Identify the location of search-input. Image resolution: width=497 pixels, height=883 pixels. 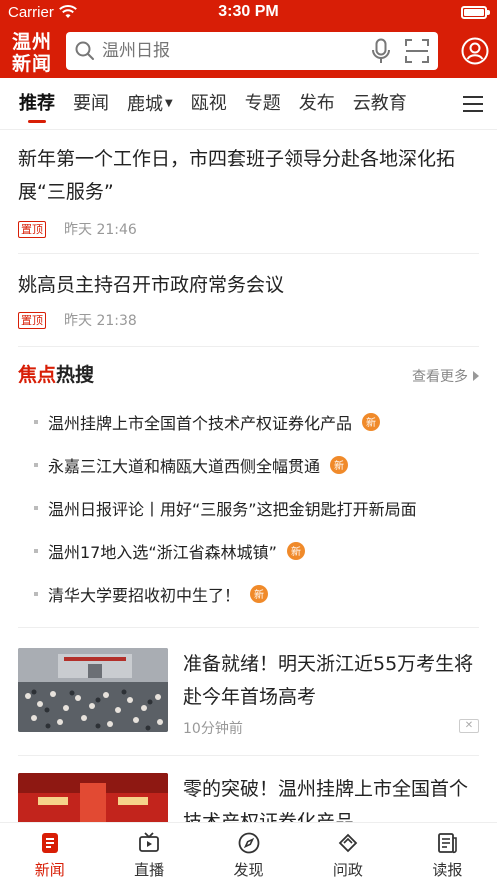
(236, 51).